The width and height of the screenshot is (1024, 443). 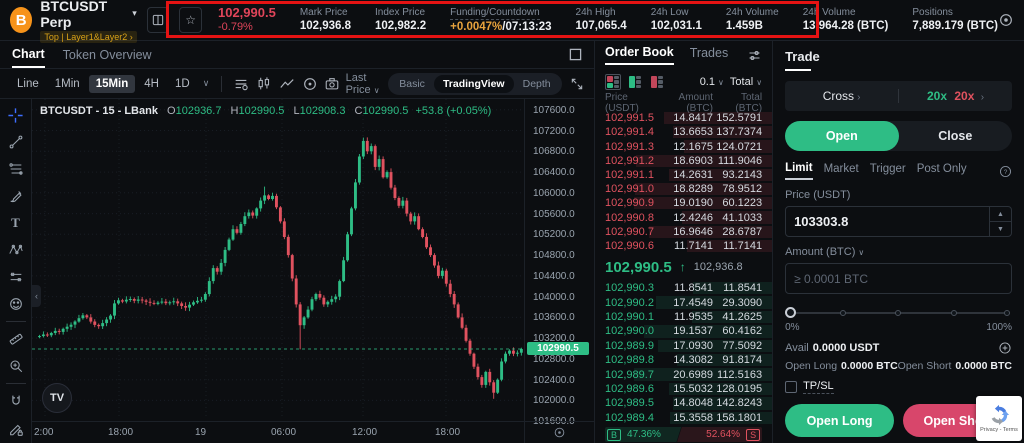 I want to click on mode-depth: Depth, so click(x=537, y=84).